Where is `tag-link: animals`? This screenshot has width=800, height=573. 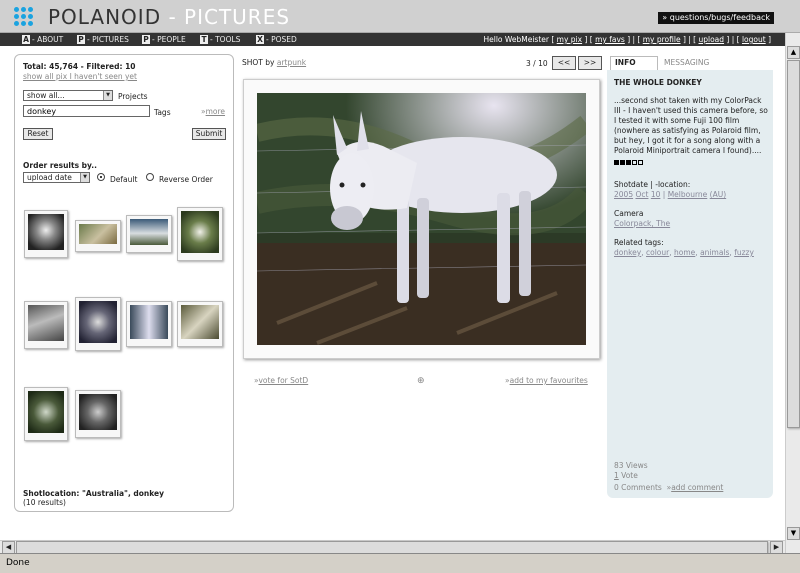
tag-link: animals is located at coordinates (714, 252).